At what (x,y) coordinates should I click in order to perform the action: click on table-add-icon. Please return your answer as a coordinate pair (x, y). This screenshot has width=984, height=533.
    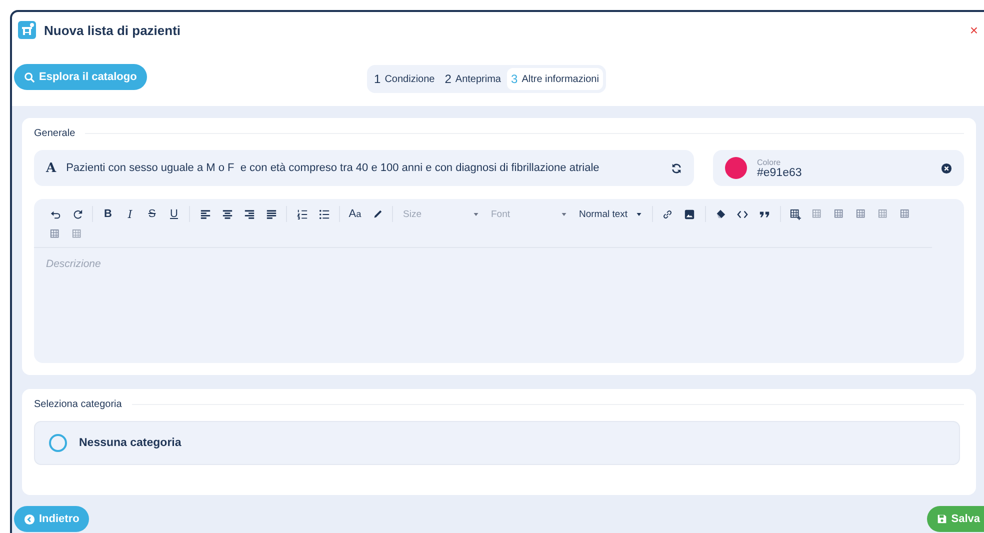
    Looking at the image, I should click on (796, 214).